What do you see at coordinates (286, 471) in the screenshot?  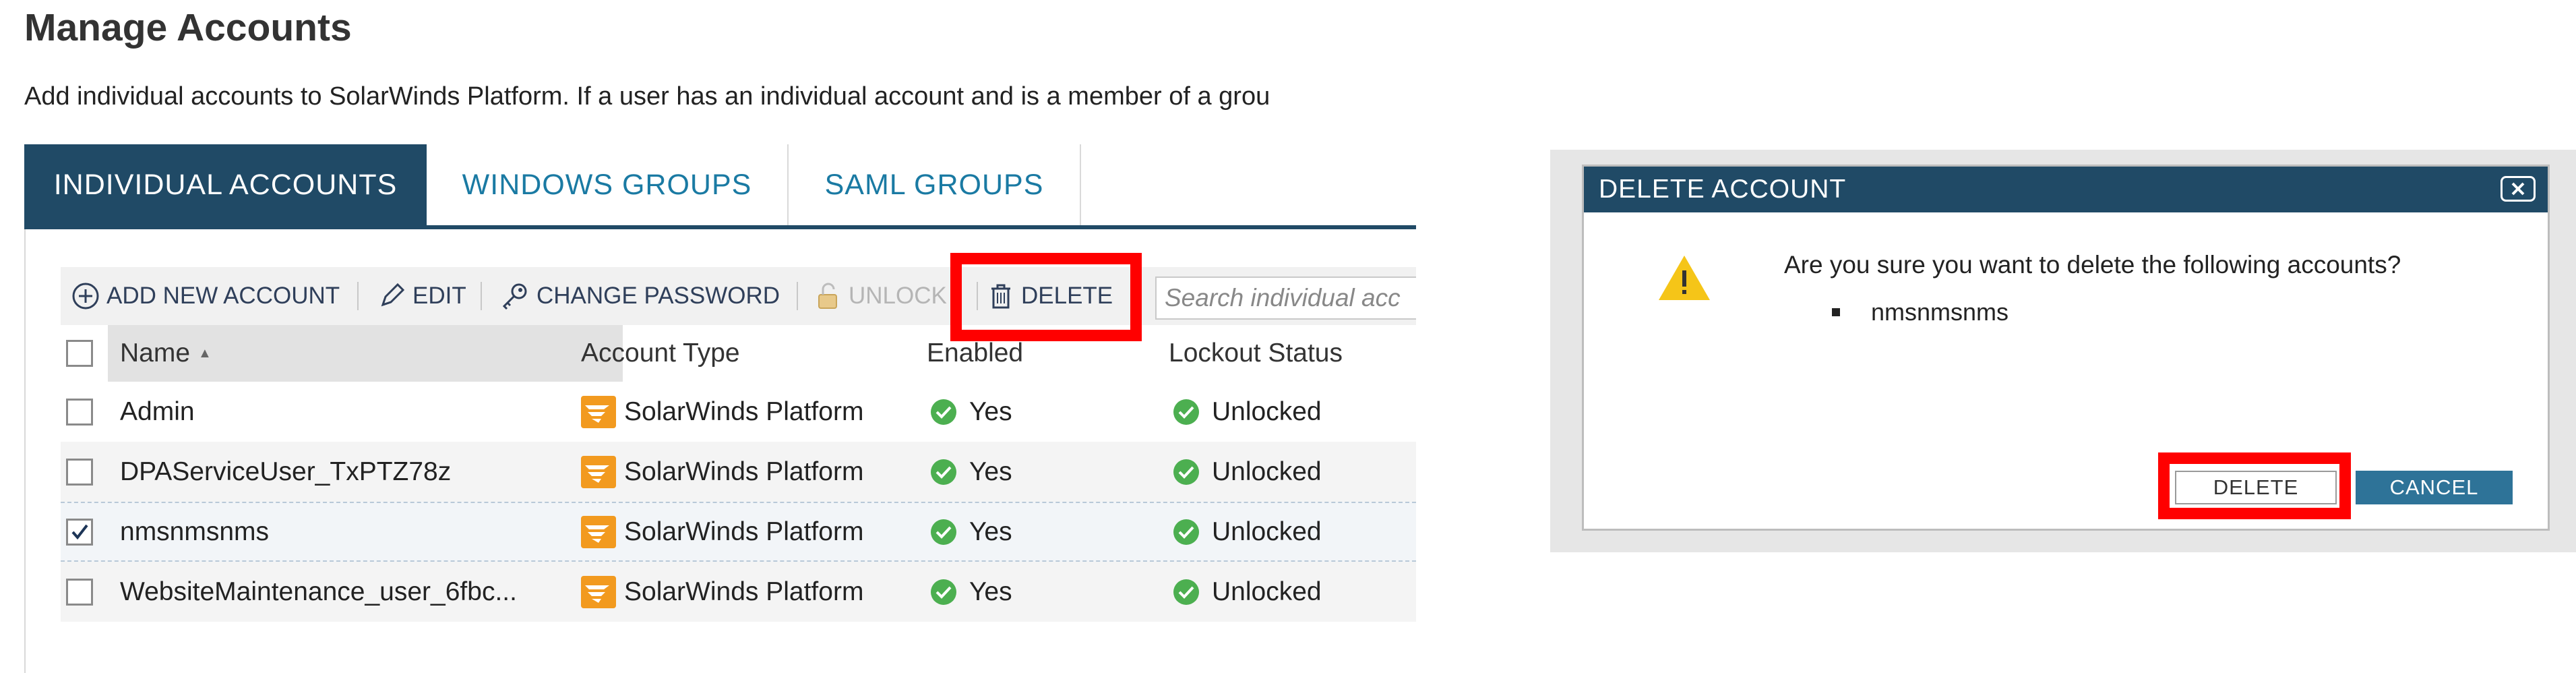 I see `account-name: DPAServiceUser_TxPTZ78z` at bounding box center [286, 471].